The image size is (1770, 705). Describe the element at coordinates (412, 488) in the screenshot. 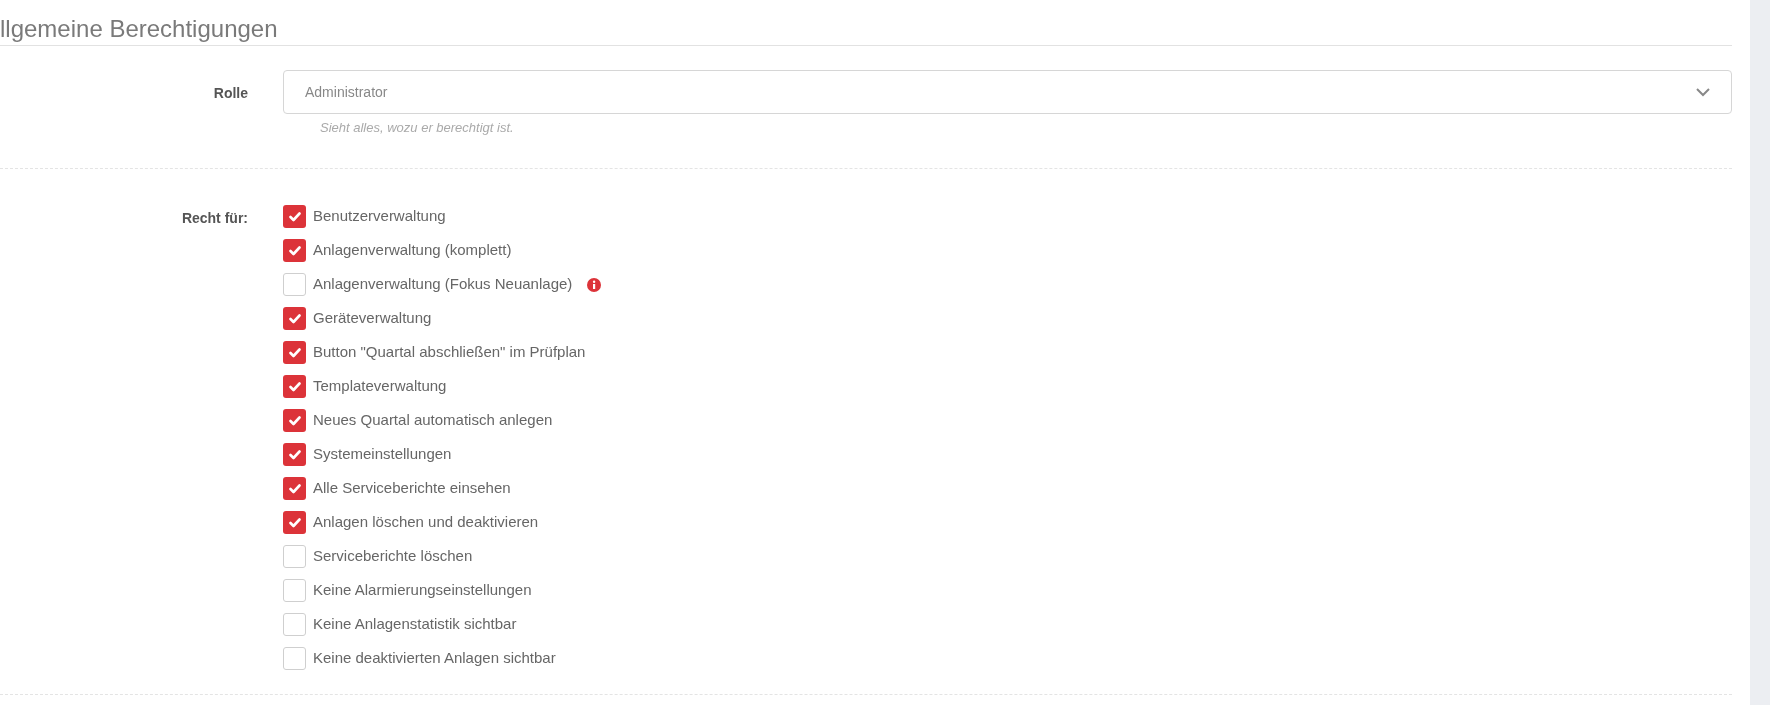

I see `checkbox-label: Alle Serviceberichte einsehen` at that location.